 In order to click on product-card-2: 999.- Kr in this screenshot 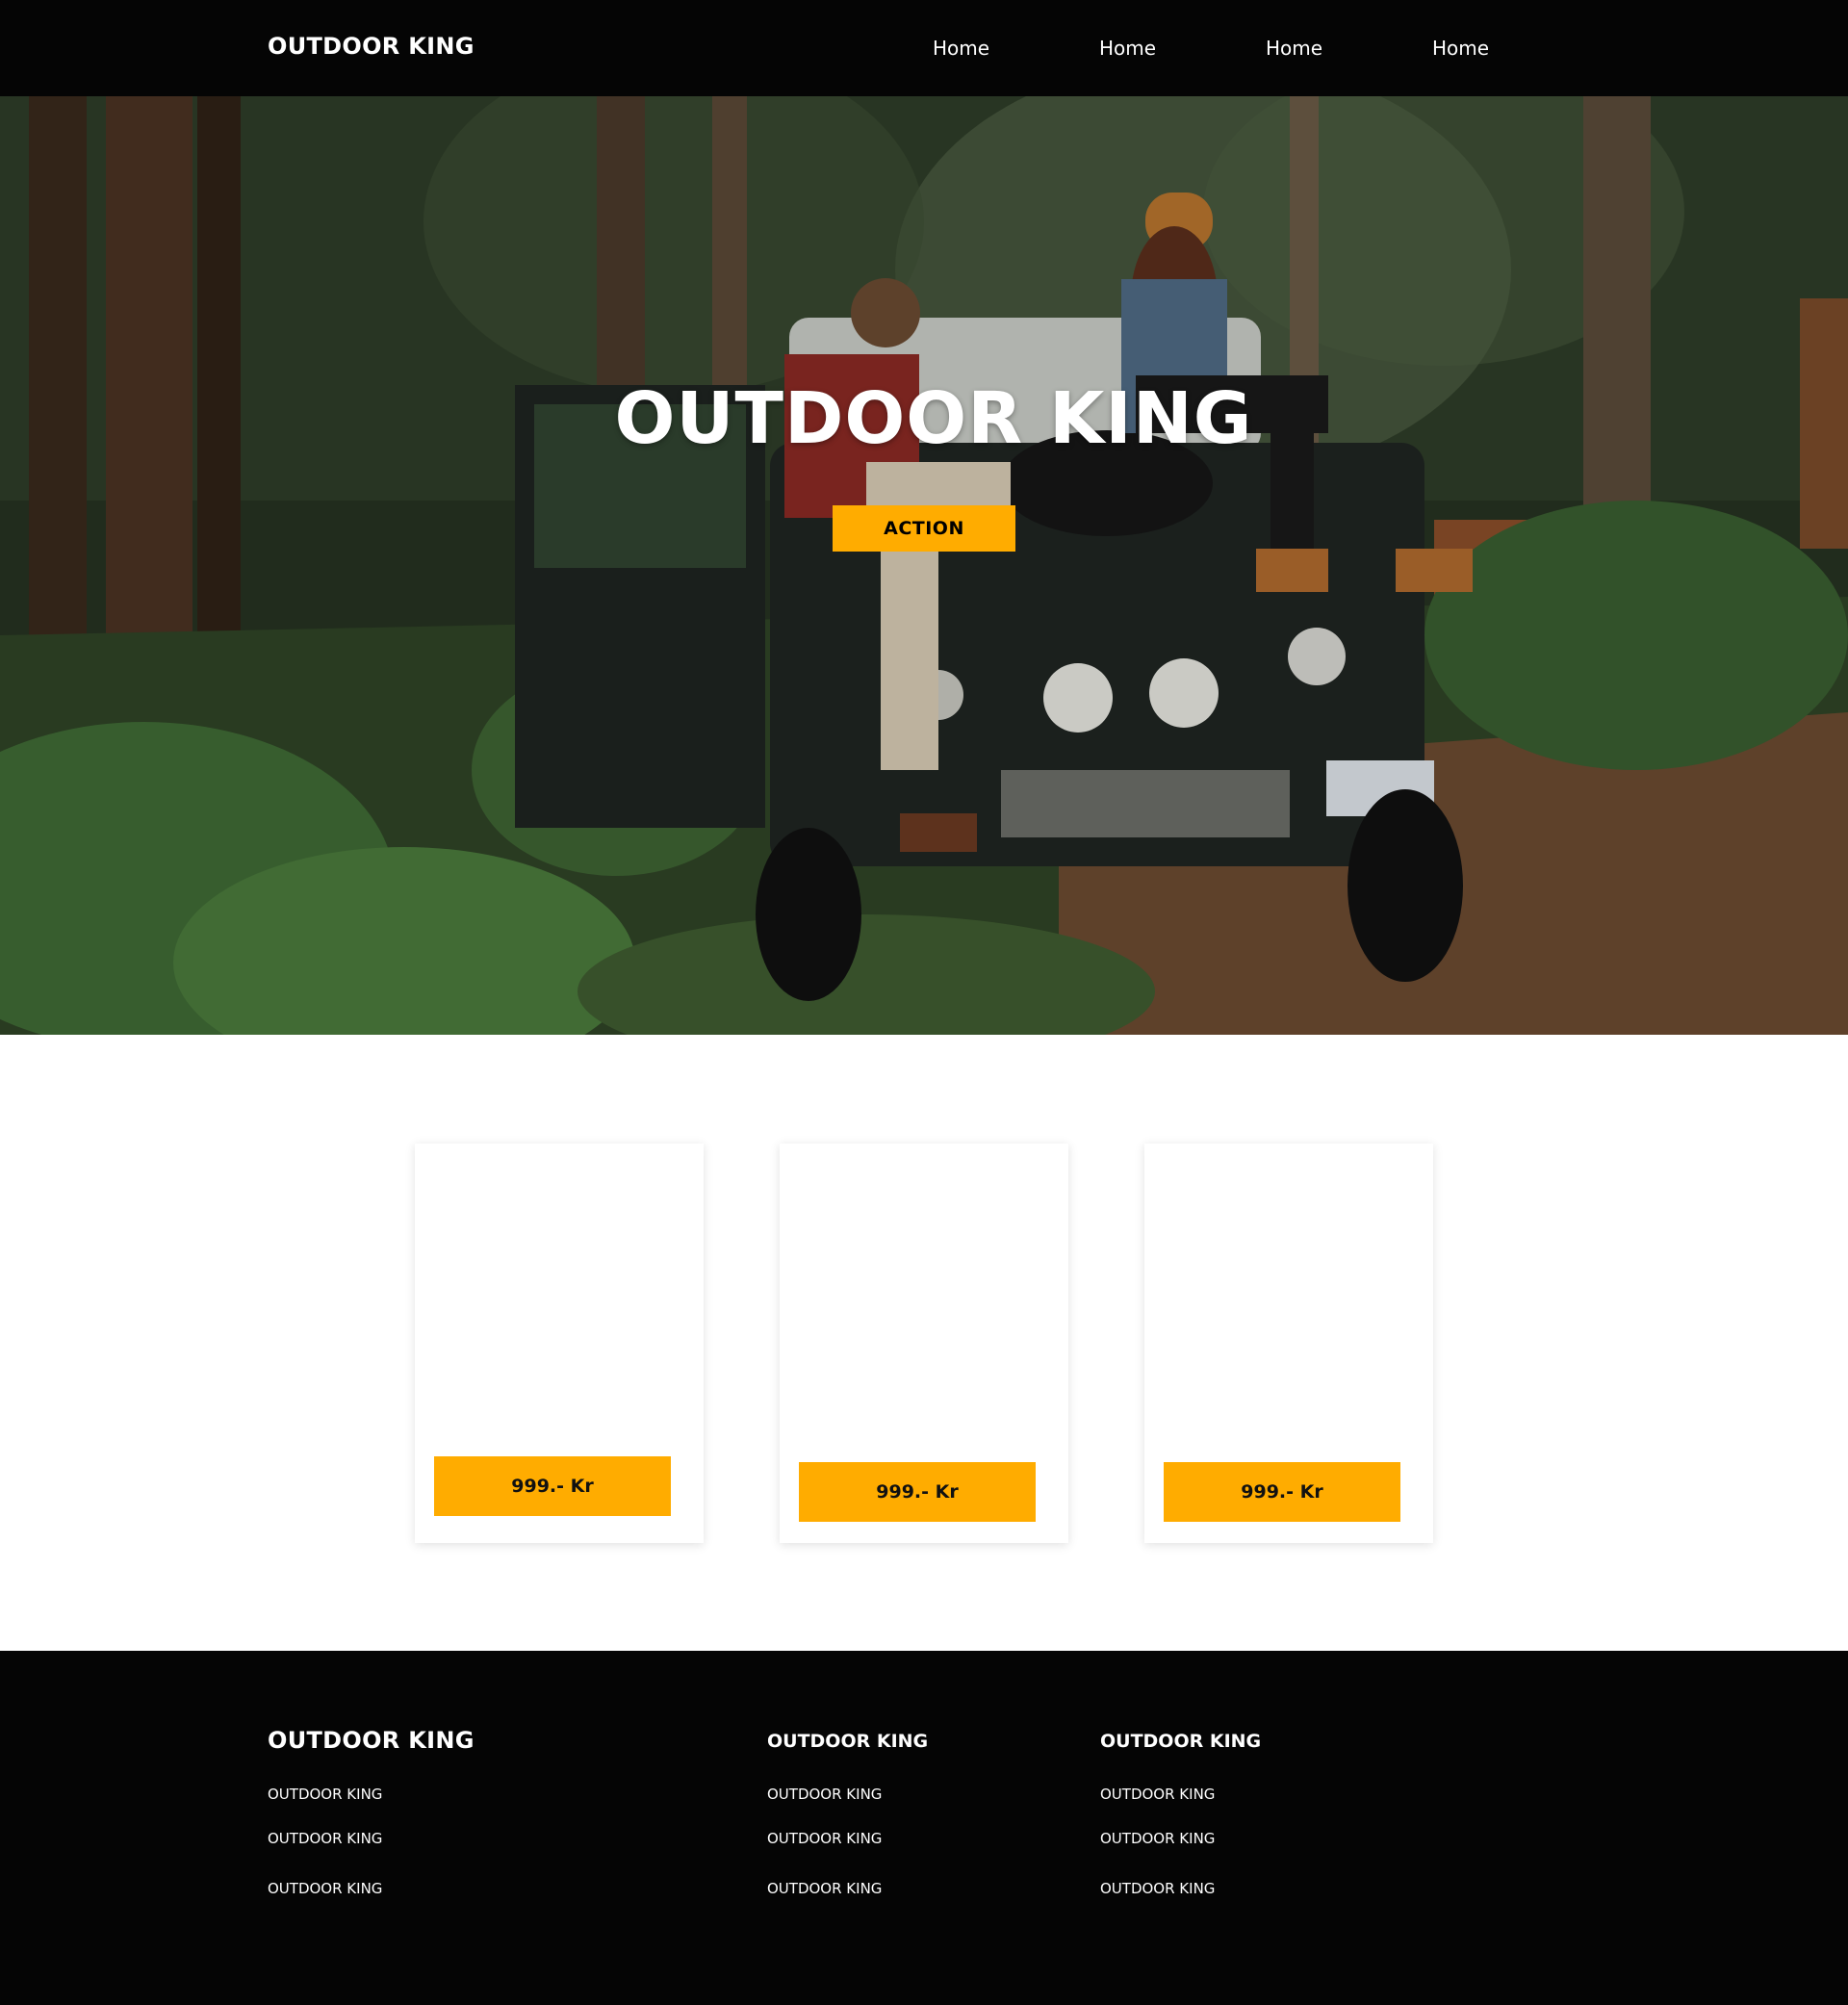, I will do `click(924, 1344)`.